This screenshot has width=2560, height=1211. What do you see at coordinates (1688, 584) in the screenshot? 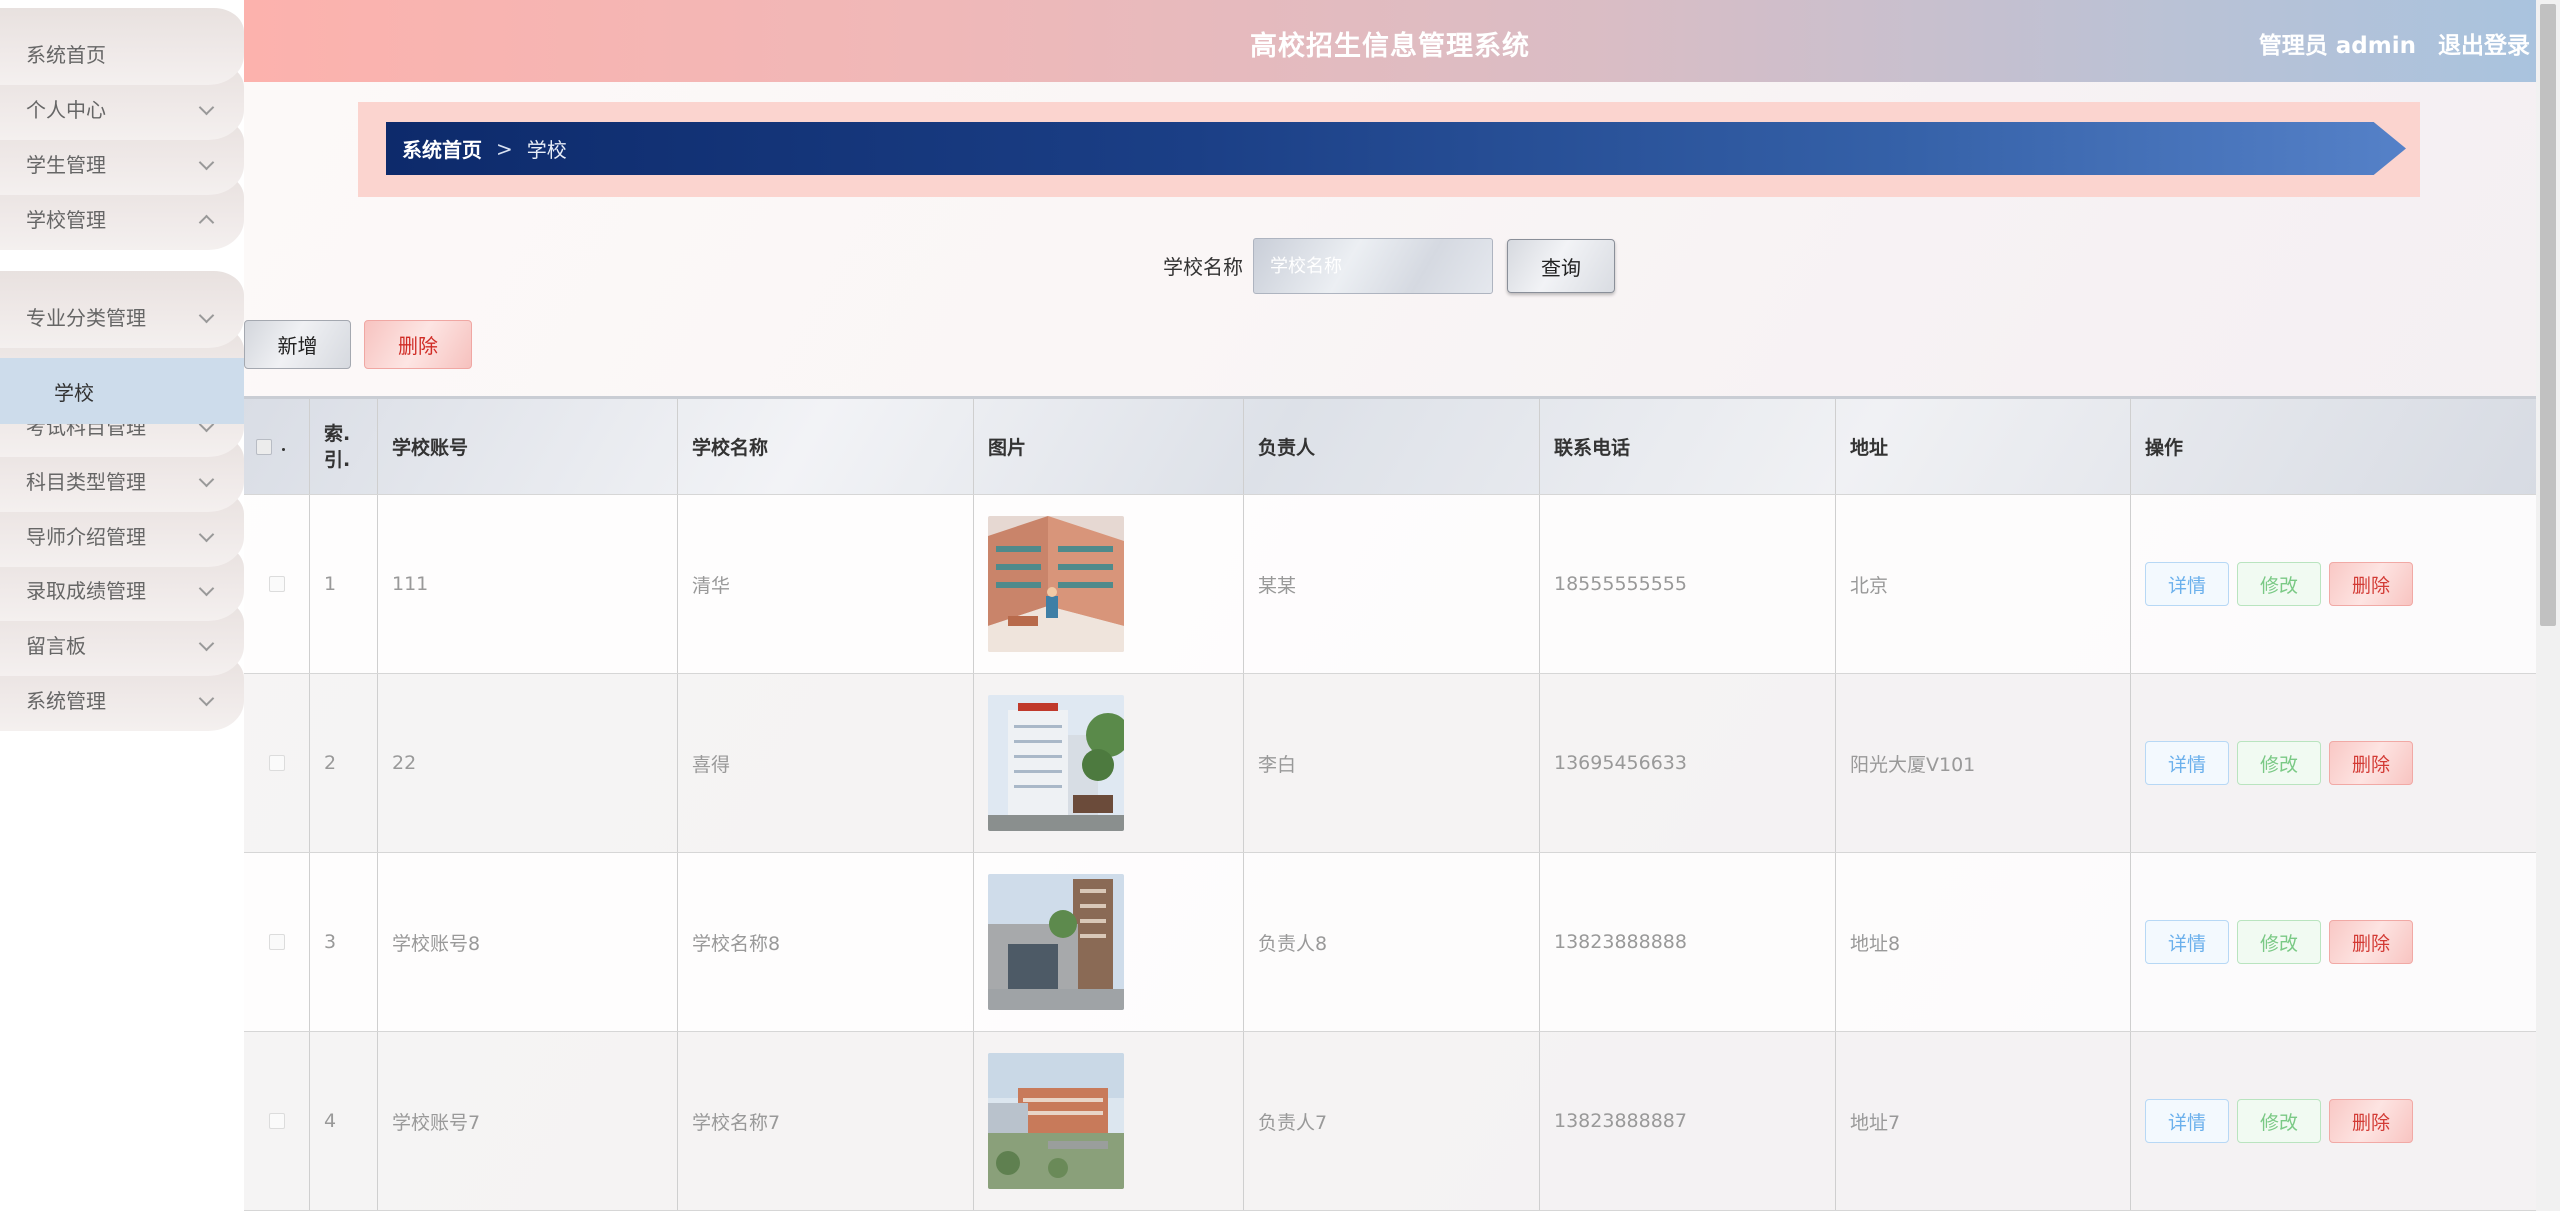
I see `cell-phone: 18555555555` at bounding box center [1688, 584].